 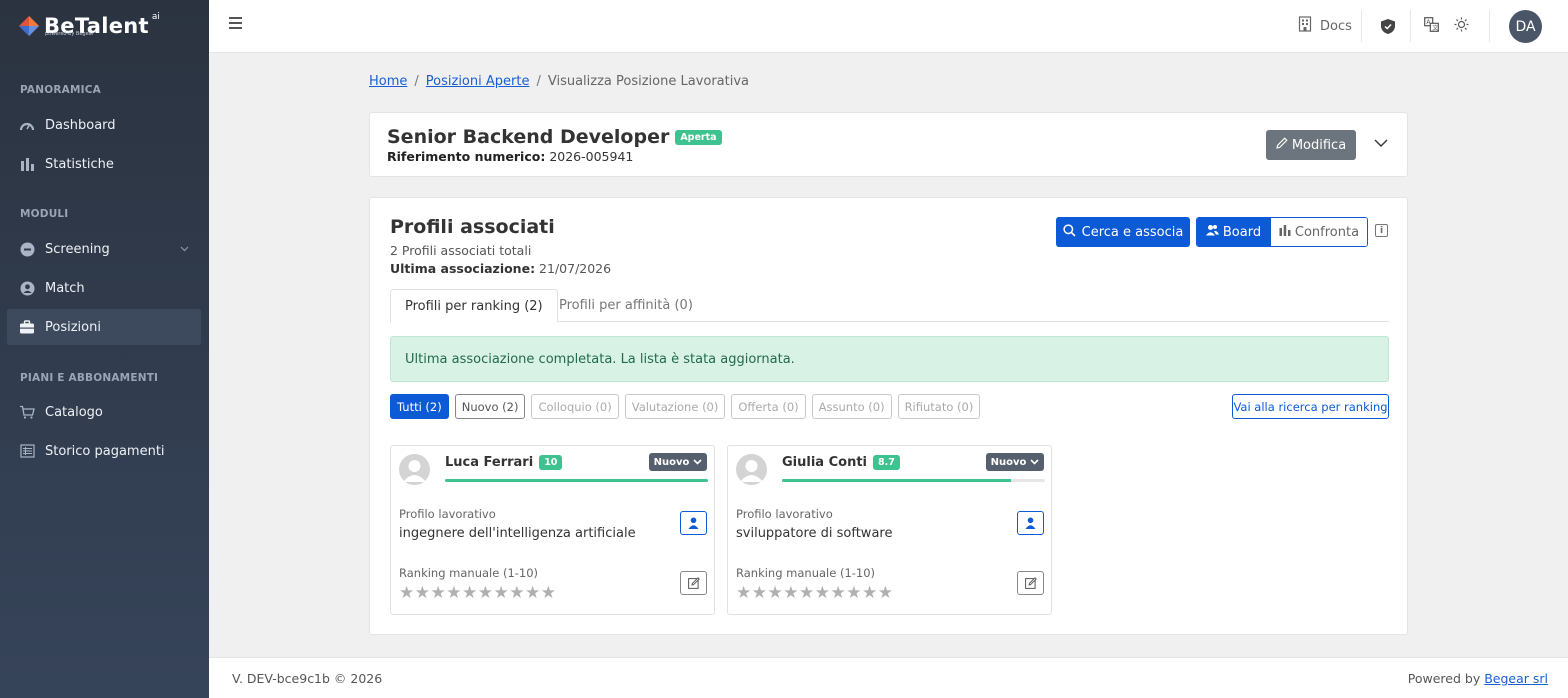 I want to click on sidebar-item-label: Statistiche, so click(x=79, y=164).